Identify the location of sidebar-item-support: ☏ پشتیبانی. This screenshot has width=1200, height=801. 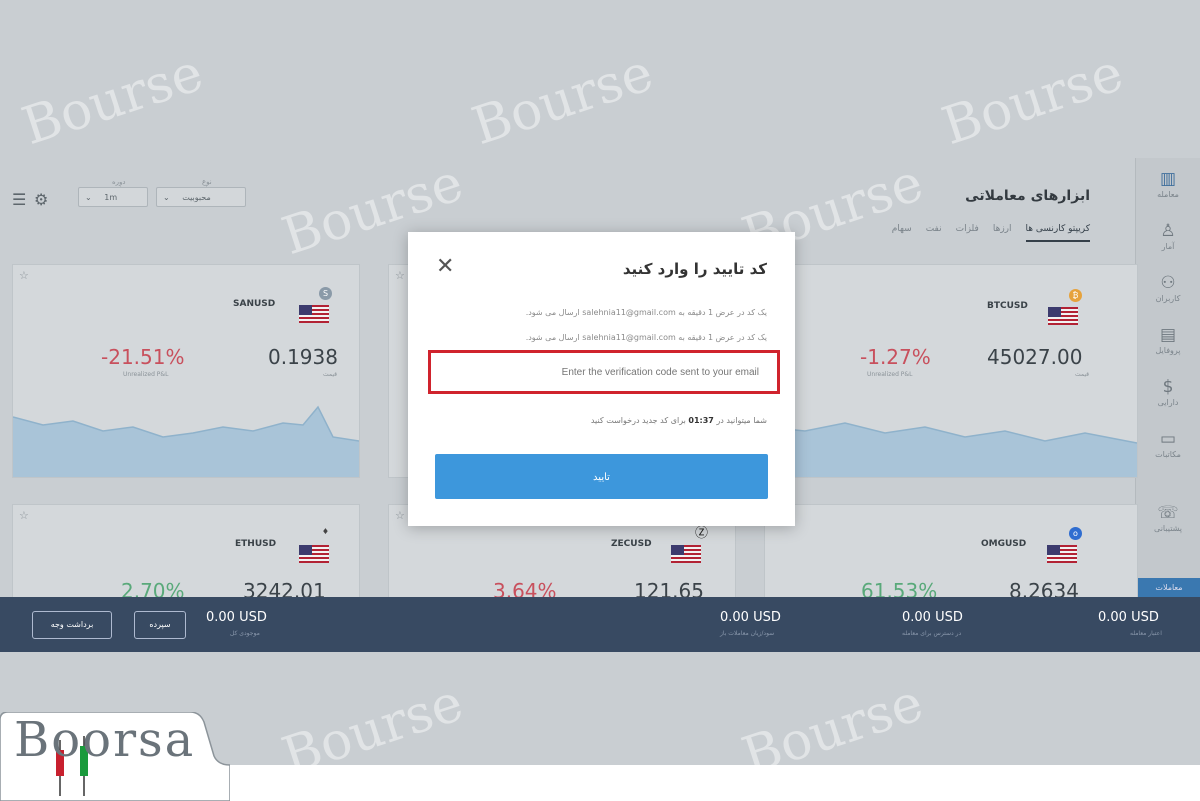
(1168, 522).